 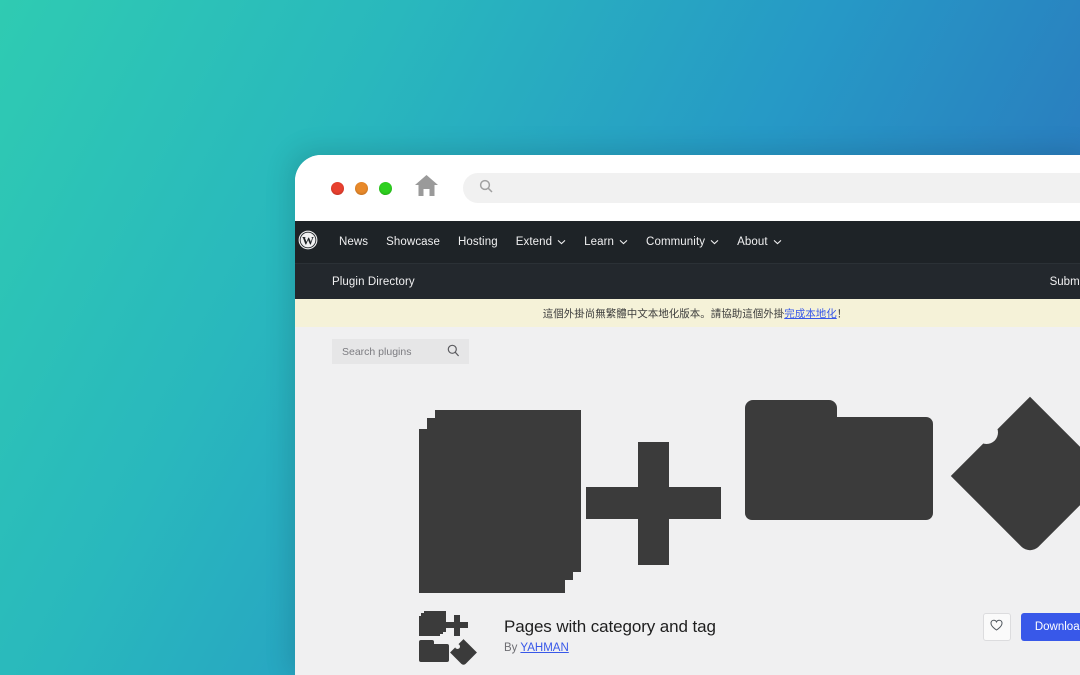 What do you see at coordinates (599, 242) in the screenshot?
I see `nav-label: Learn` at bounding box center [599, 242].